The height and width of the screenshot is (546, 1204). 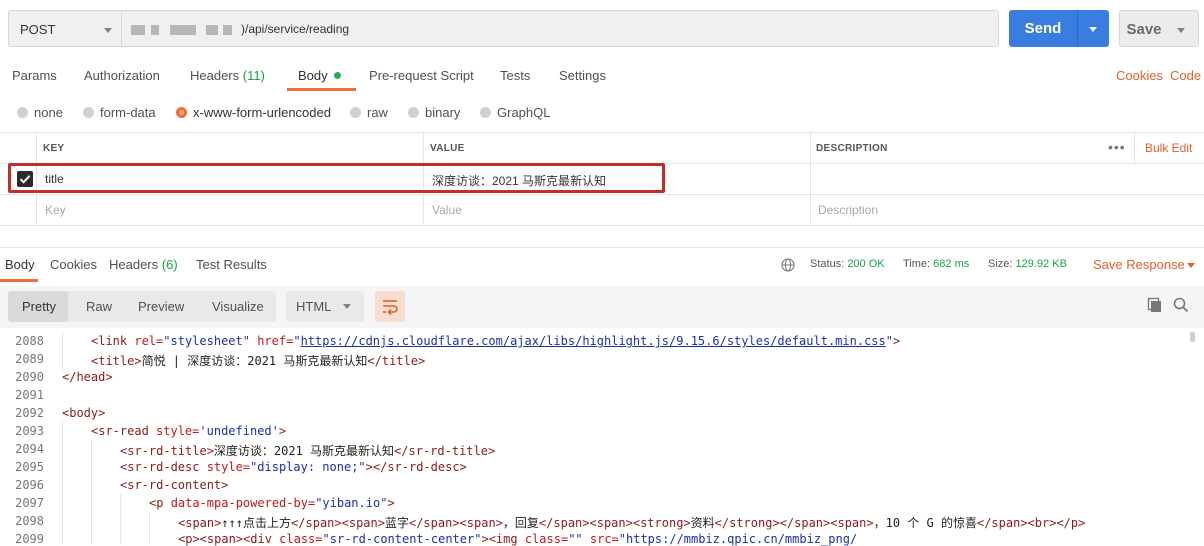 I want to click on url-text: )/api/service/reading, so click(x=295, y=29).